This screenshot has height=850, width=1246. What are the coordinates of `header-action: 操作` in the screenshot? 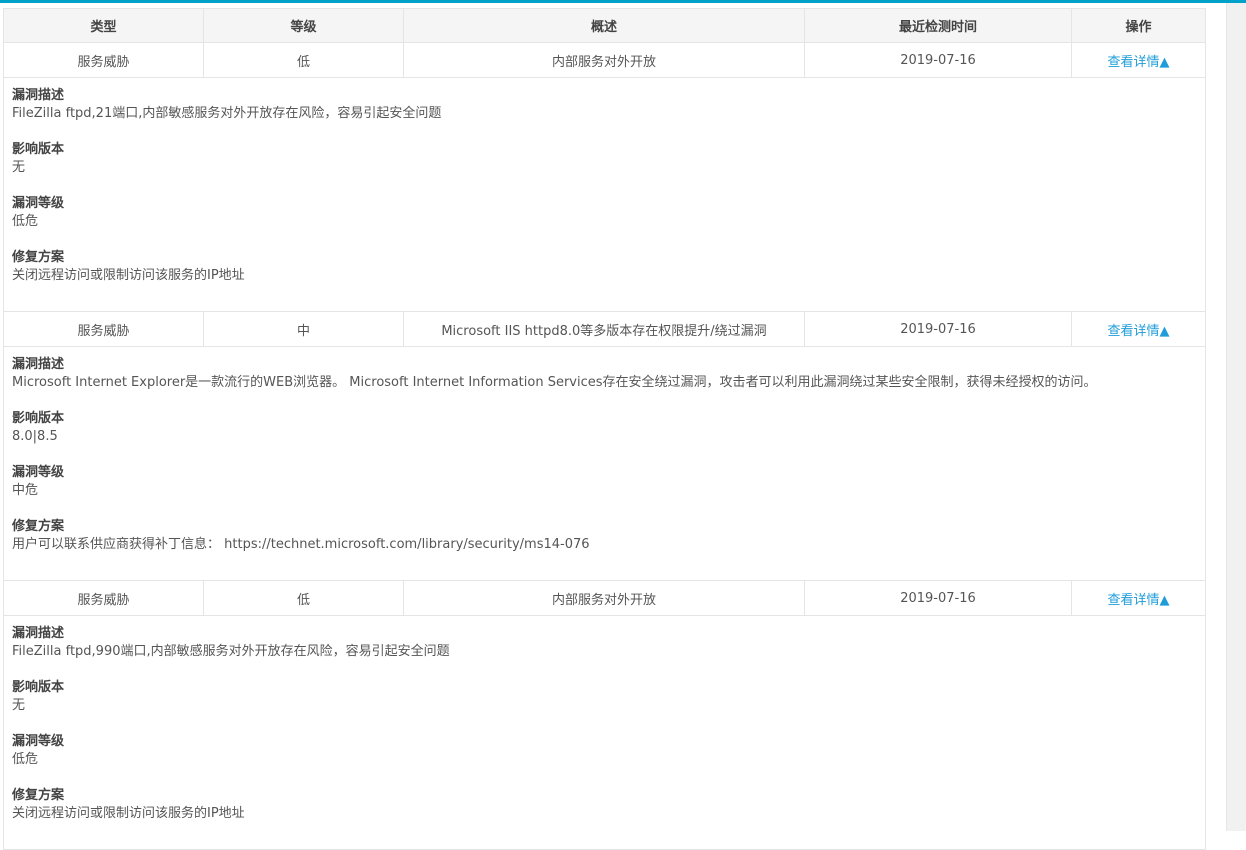 It's located at (1138, 27).